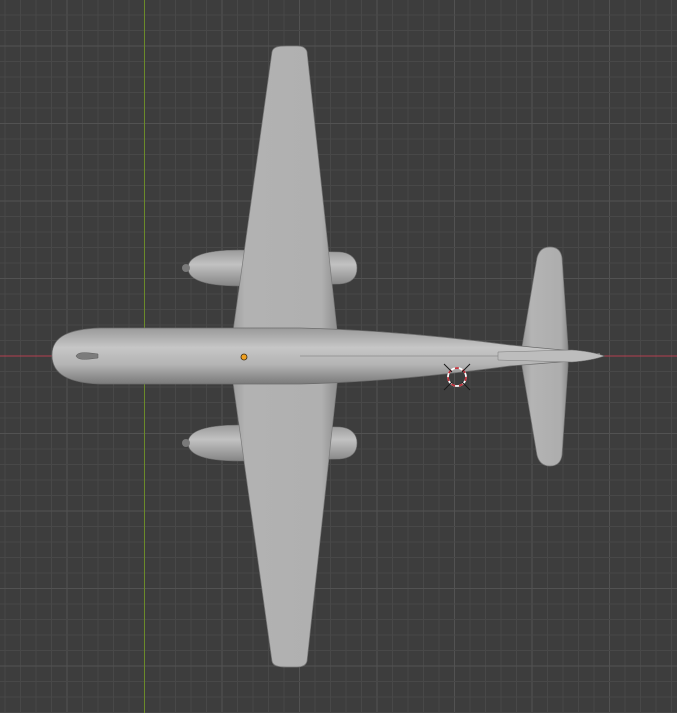 The width and height of the screenshot is (677, 713). Describe the element at coordinates (551, 356) in the screenshot. I see `tail-fin` at that location.